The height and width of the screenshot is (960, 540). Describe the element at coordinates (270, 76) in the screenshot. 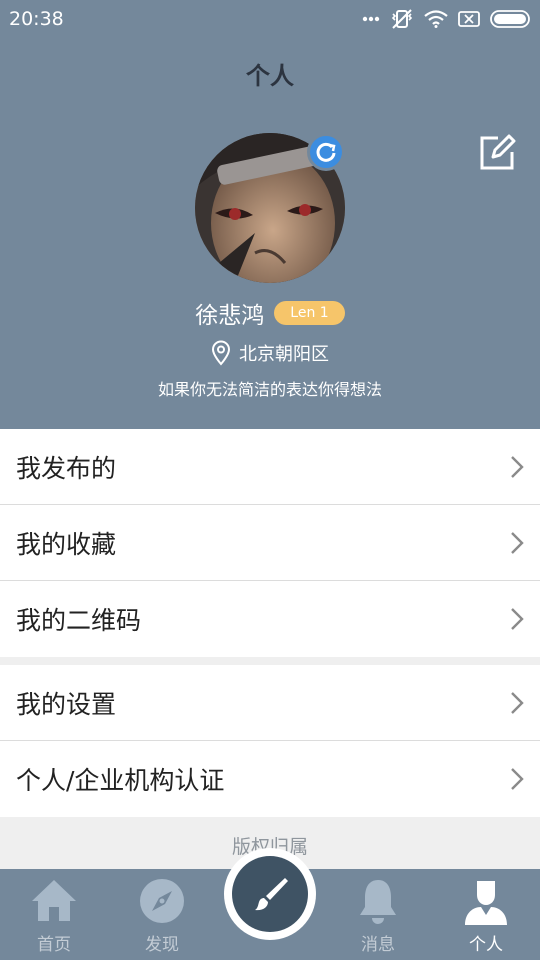

I see `page-title: 个人` at that location.